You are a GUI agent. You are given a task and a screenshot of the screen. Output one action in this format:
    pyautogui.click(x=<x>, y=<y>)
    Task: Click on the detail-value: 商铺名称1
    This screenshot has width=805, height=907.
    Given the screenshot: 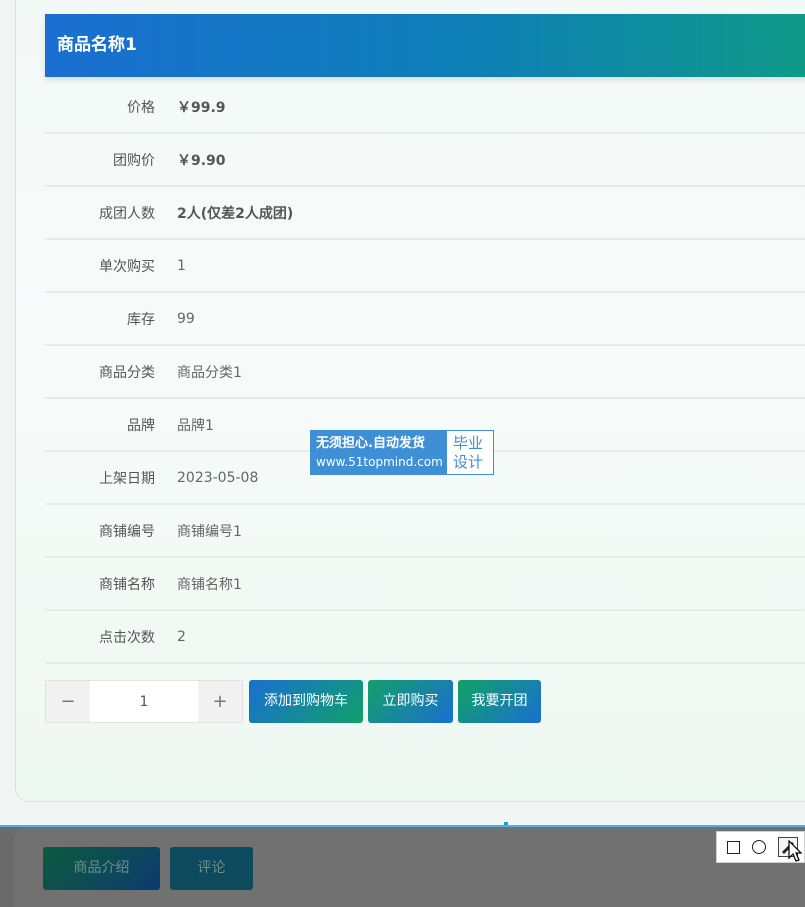 What is the action you would take?
    pyautogui.click(x=209, y=584)
    